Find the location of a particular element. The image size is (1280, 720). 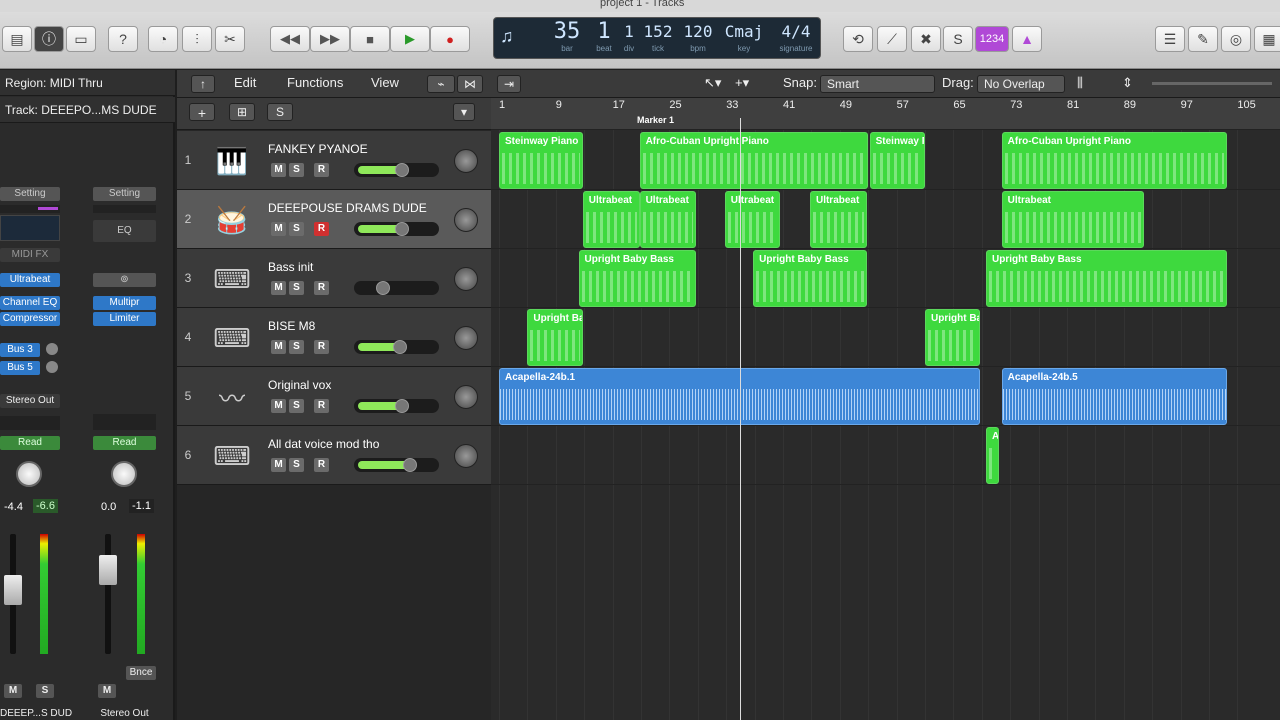

mute-button: M is located at coordinates (13, 691).